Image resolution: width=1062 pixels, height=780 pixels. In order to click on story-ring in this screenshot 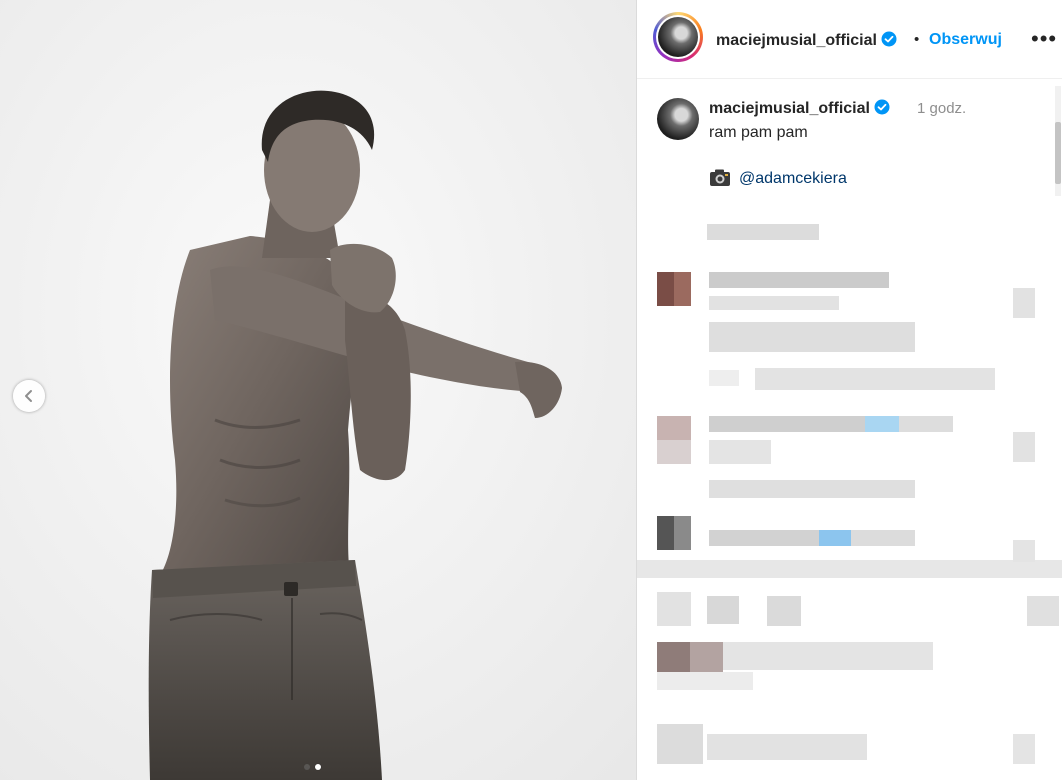, I will do `click(678, 37)`.